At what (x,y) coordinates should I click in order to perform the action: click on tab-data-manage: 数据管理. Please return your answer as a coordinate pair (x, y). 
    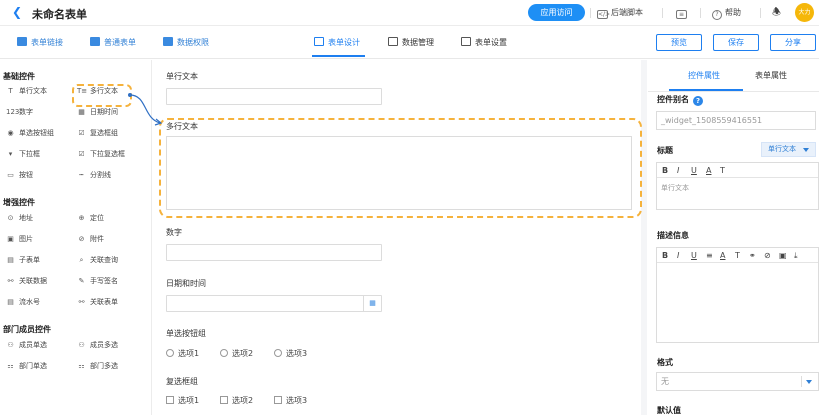
    Looking at the image, I should click on (411, 43).